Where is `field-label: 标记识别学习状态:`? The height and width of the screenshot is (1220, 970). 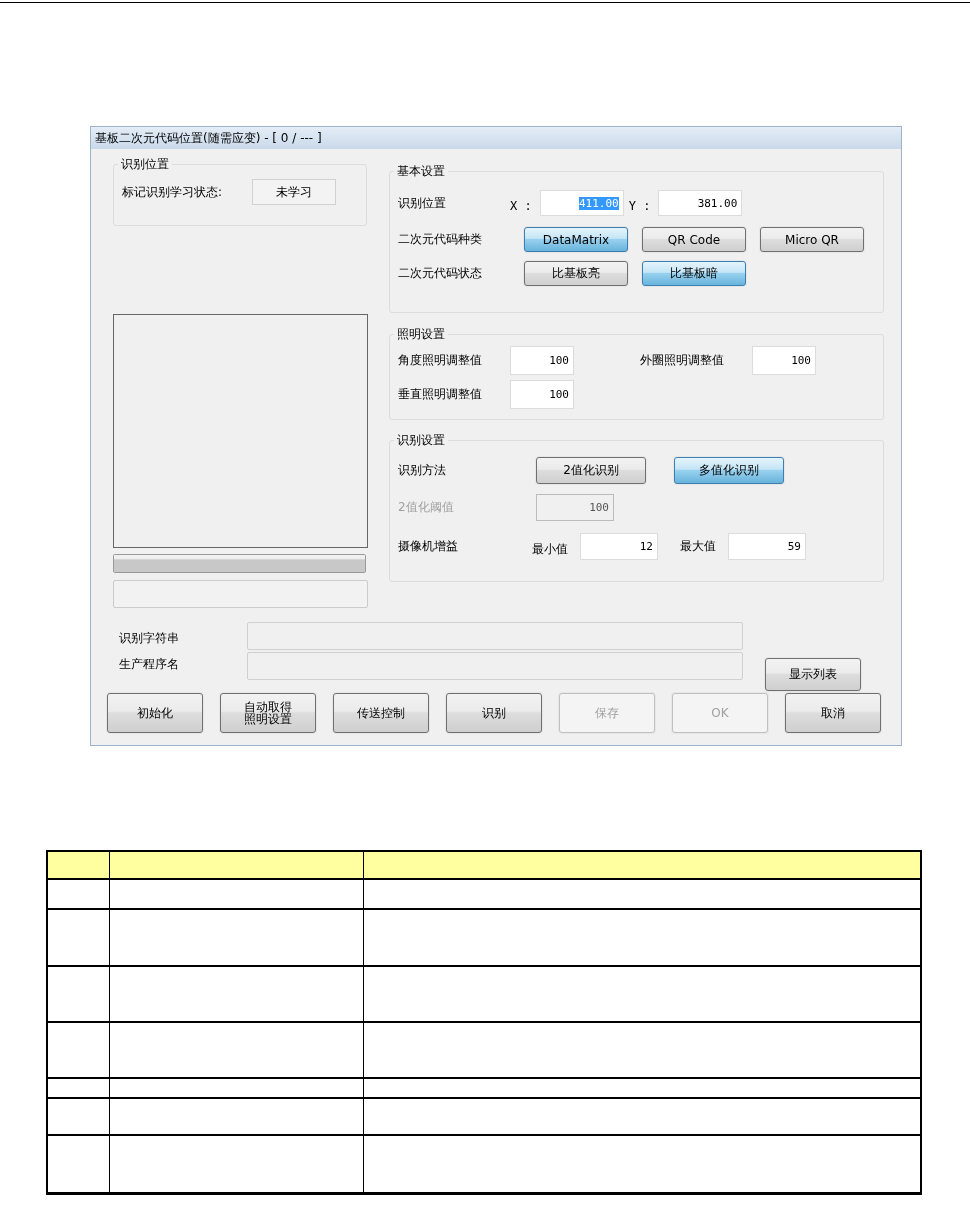
field-label: 标记识别学习状态: is located at coordinates (172, 192).